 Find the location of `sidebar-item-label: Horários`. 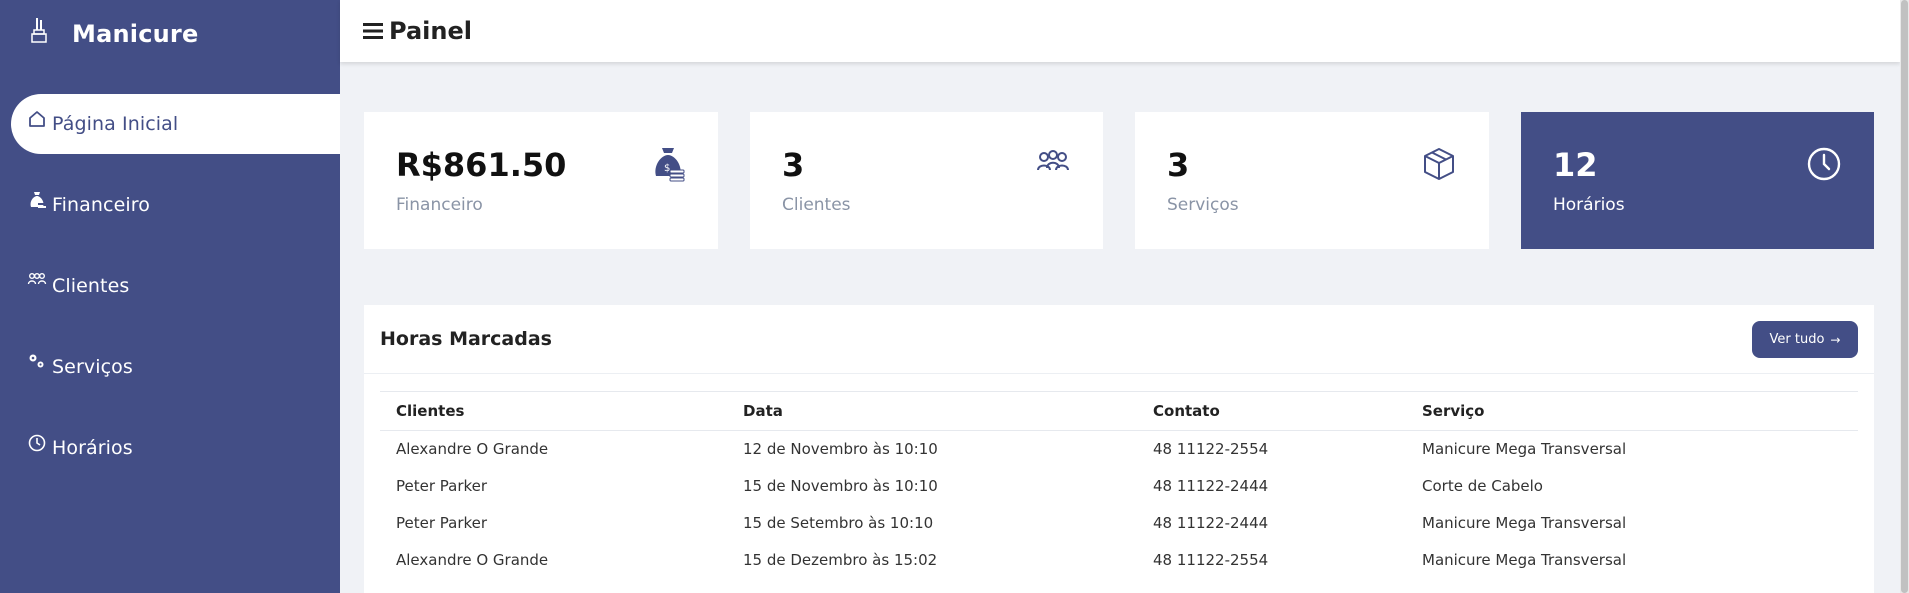

sidebar-item-label: Horários is located at coordinates (92, 448).